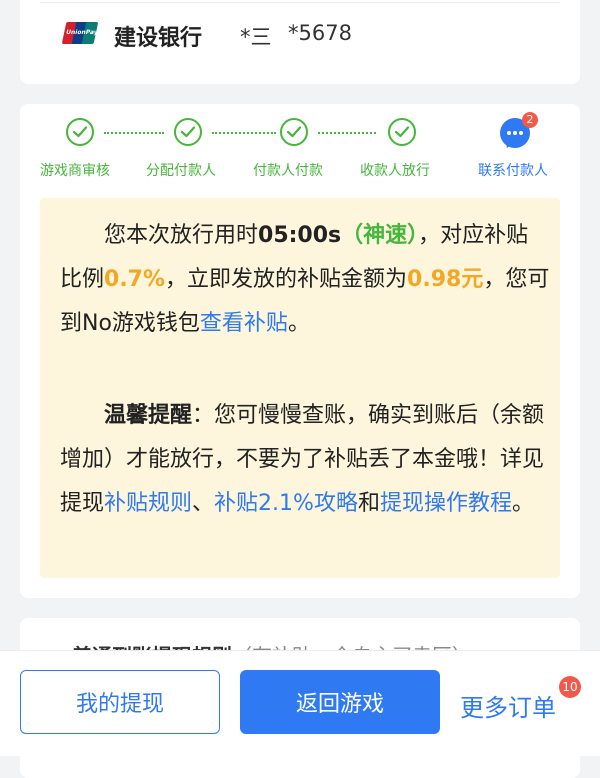 The height and width of the screenshot is (778, 600). What do you see at coordinates (80, 132) in the screenshot?
I see `step-1-check-icon` at bounding box center [80, 132].